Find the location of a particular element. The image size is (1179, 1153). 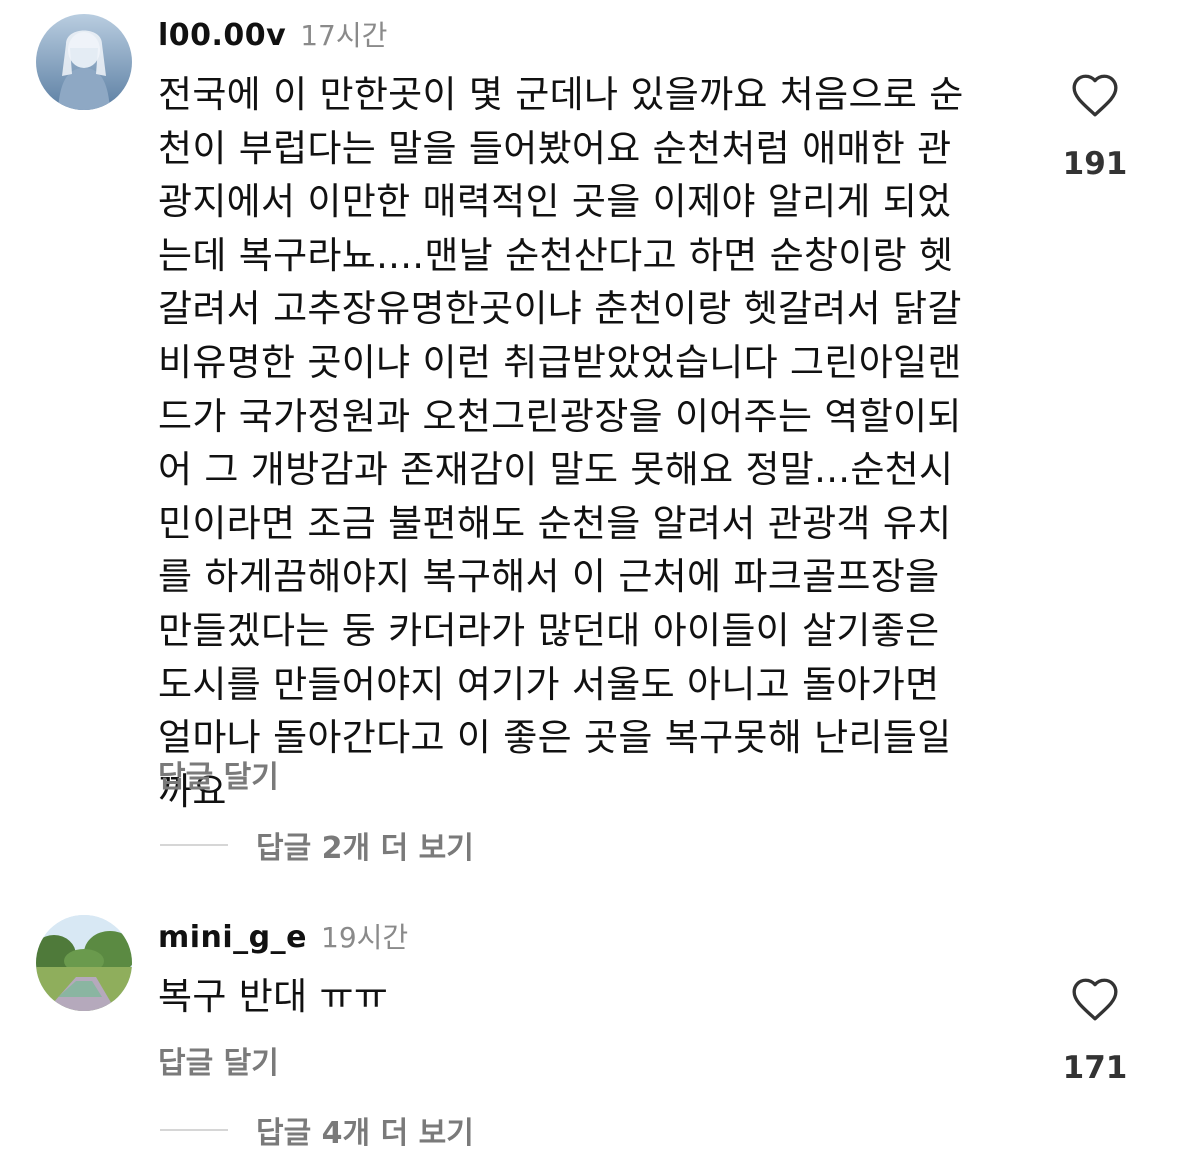

timestamp: 17시간 is located at coordinates (344, 35).